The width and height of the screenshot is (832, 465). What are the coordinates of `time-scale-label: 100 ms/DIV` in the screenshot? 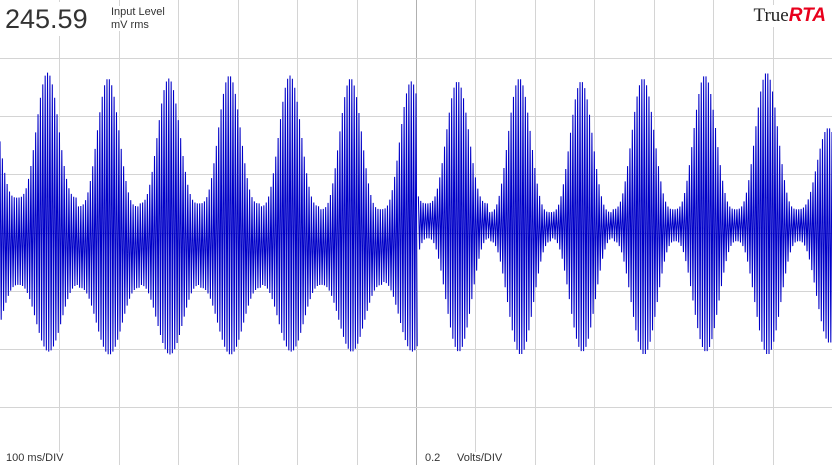 It's located at (35, 458).